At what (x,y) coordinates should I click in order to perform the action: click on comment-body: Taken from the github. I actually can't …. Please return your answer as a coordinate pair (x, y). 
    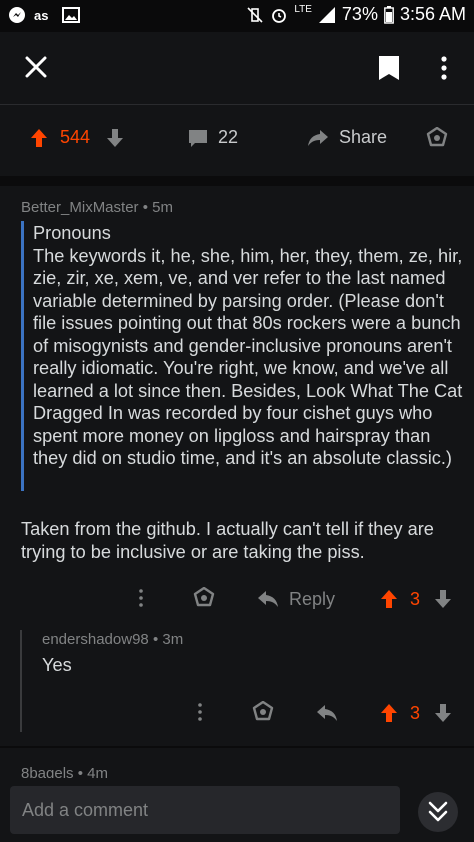
    Looking at the image, I should click on (227, 540).